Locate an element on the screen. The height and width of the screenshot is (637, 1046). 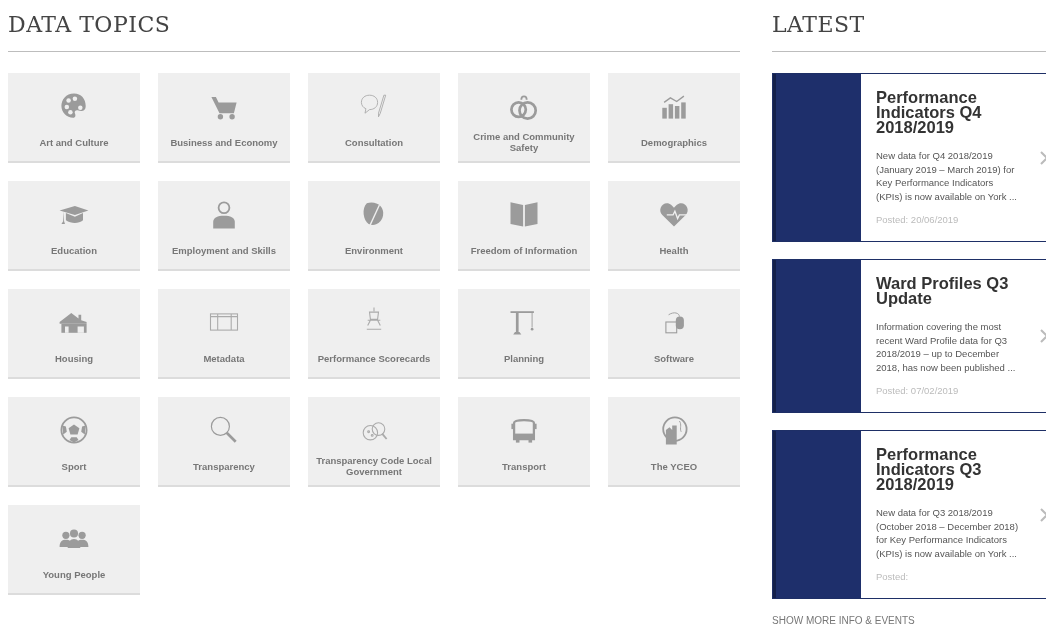
news-title: Performance Indicators Q4 2018/2019 is located at coordinates (929, 112).